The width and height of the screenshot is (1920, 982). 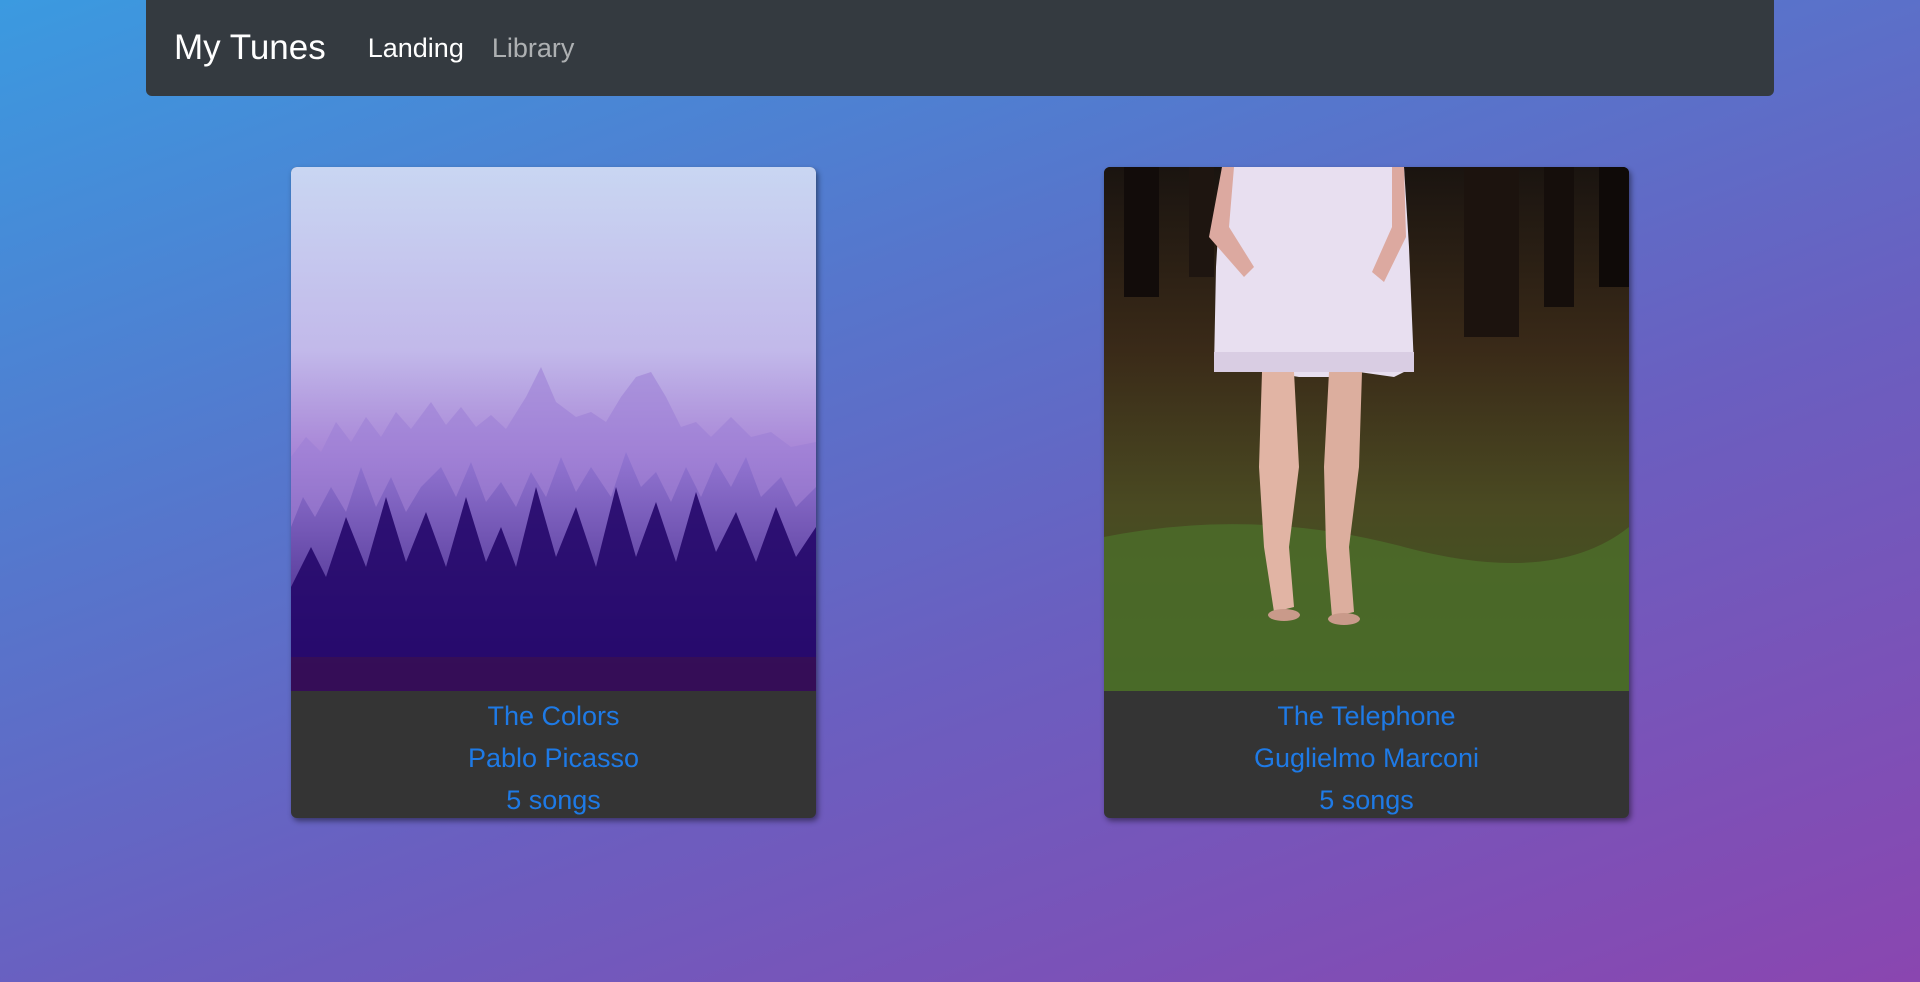 I want to click on girl-in-white-dress-forest-image, so click(x=1366, y=429).